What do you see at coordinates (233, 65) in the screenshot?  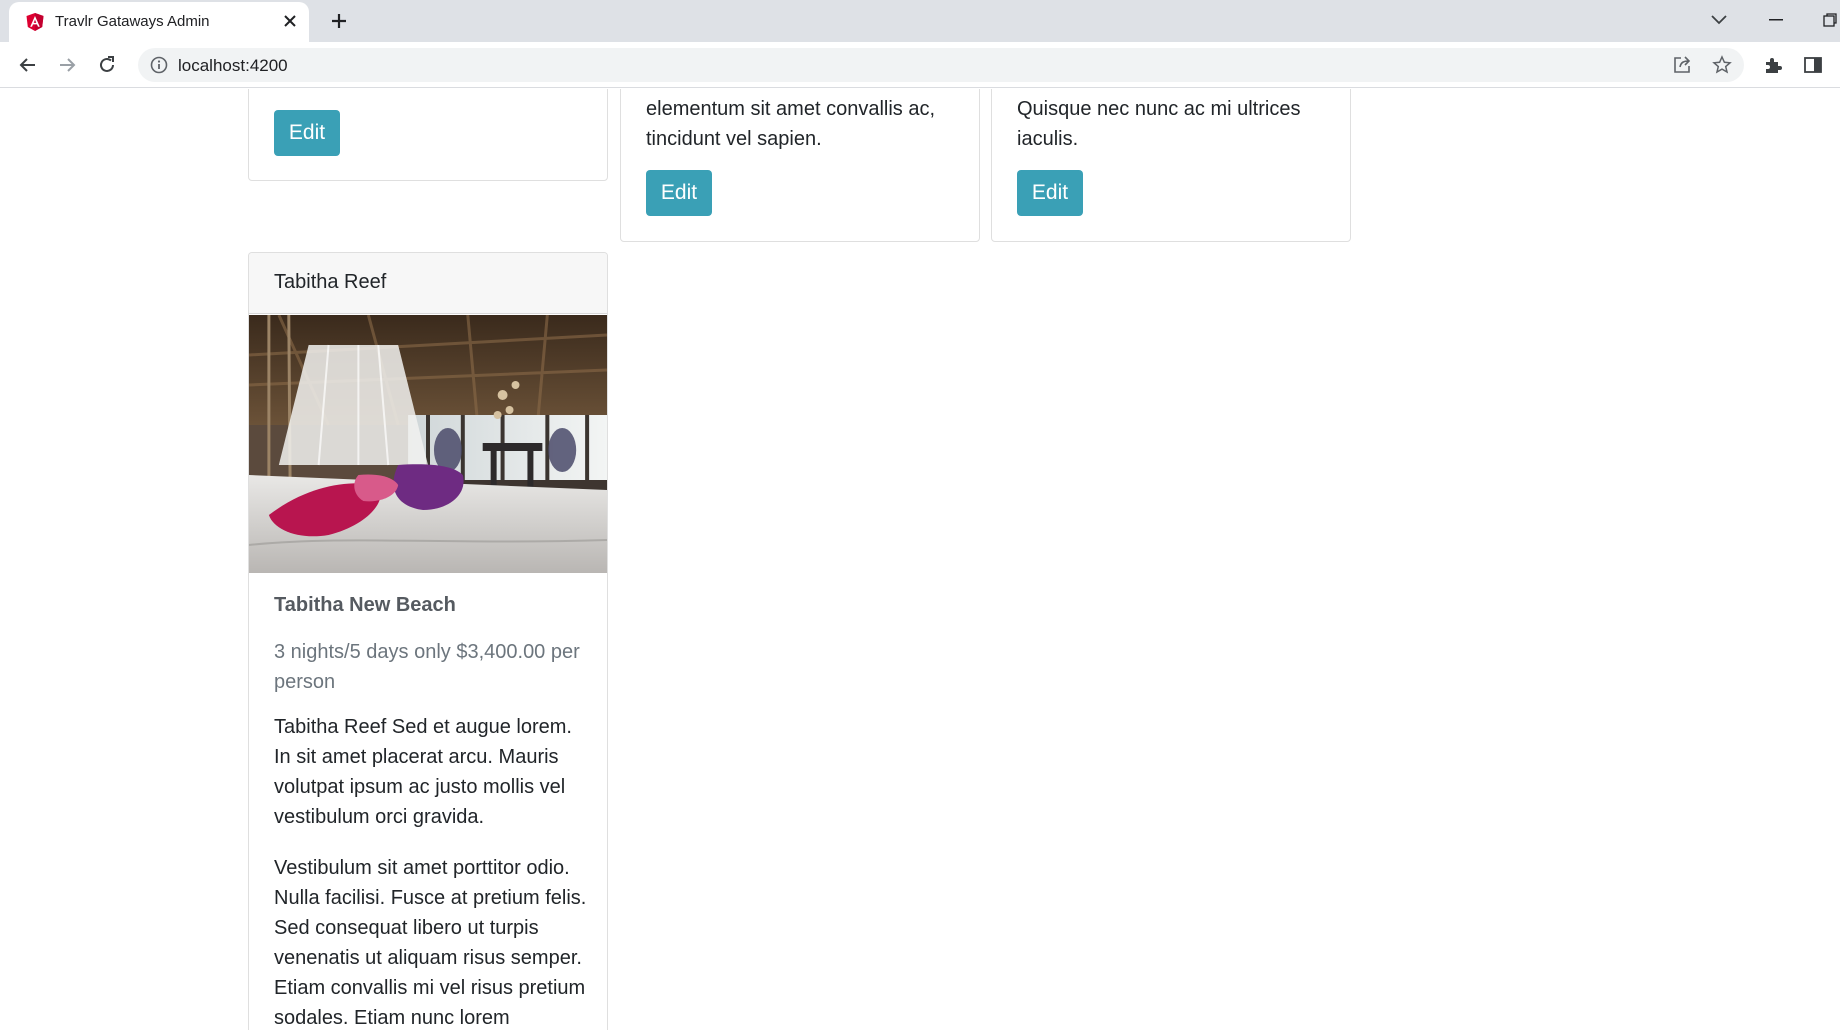 I see `url-text: localhost:4200` at bounding box center [233, 65].